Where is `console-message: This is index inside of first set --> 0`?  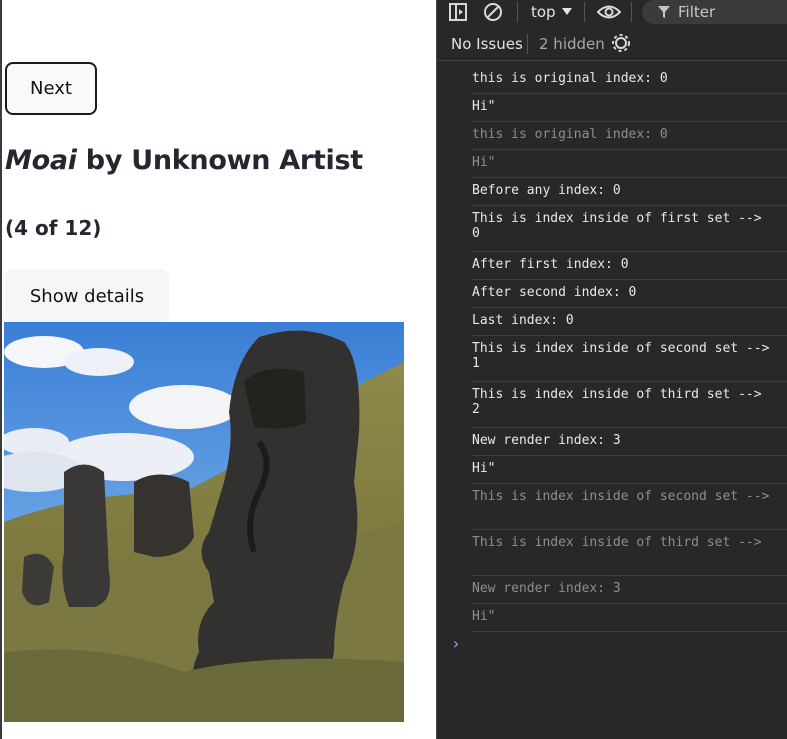 console-message: This is index inside of first set --> 0 is located at coordinates (629, 229).